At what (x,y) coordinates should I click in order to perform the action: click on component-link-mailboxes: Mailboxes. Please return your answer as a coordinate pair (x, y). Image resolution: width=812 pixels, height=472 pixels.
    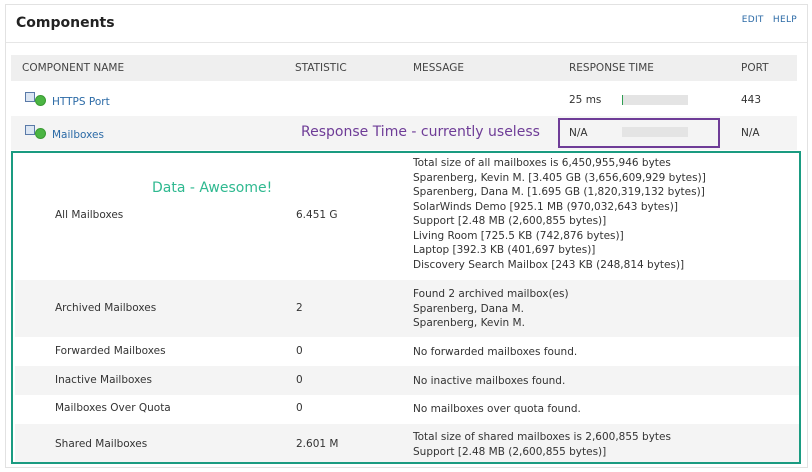
    Looking at the image, I should click on (78, 135).